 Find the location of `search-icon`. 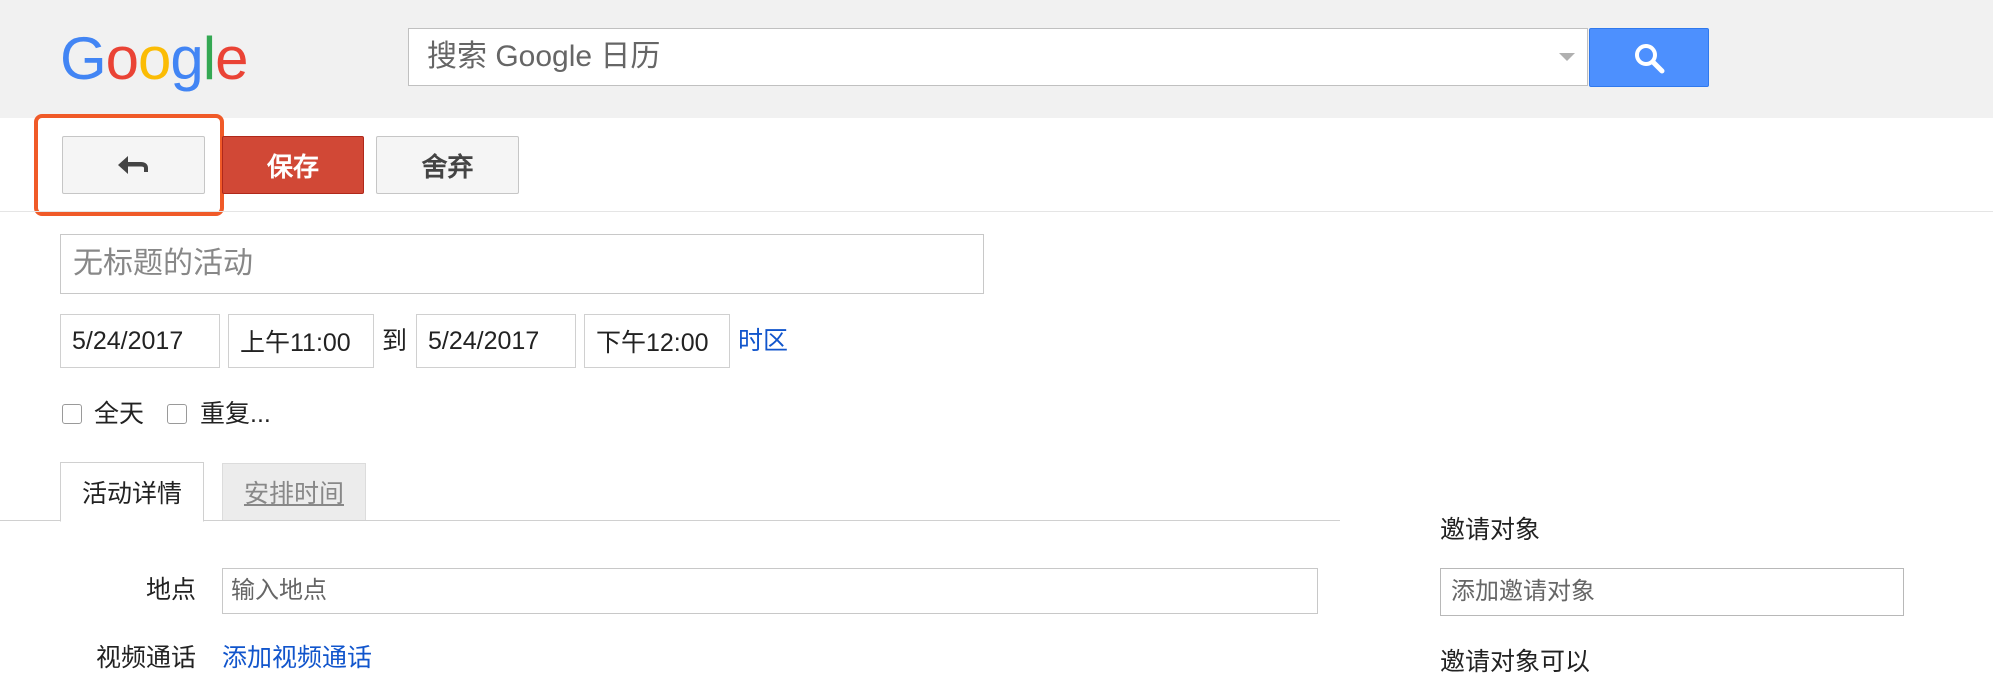

search-icon is located at coordinates (1650, 58).